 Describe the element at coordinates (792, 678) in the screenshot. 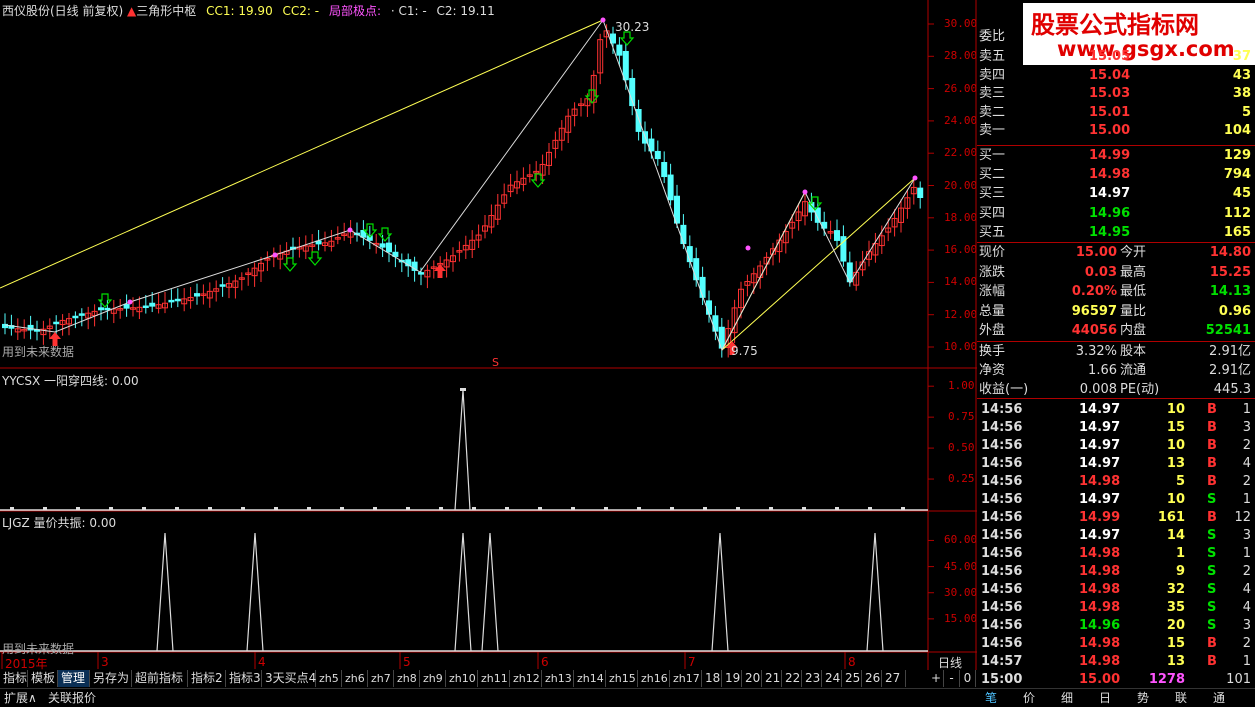

I see `tab-25: 22` at that location.